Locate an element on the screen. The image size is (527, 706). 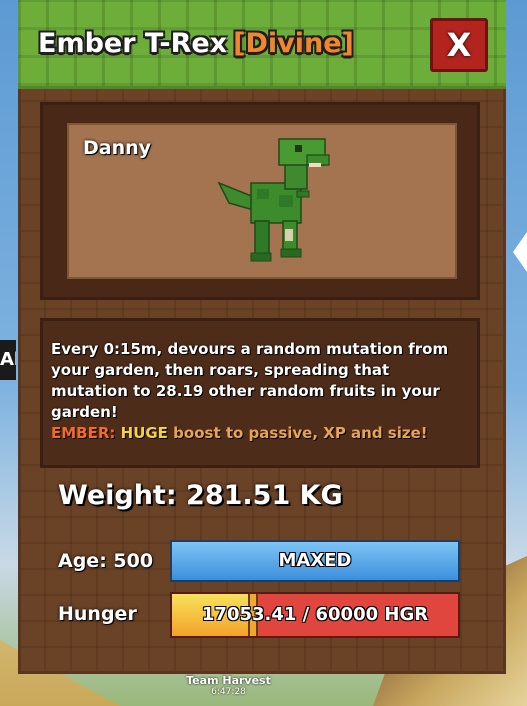
weight-stat: Weight: 281.51 KG is located at coordinates (200, 495).